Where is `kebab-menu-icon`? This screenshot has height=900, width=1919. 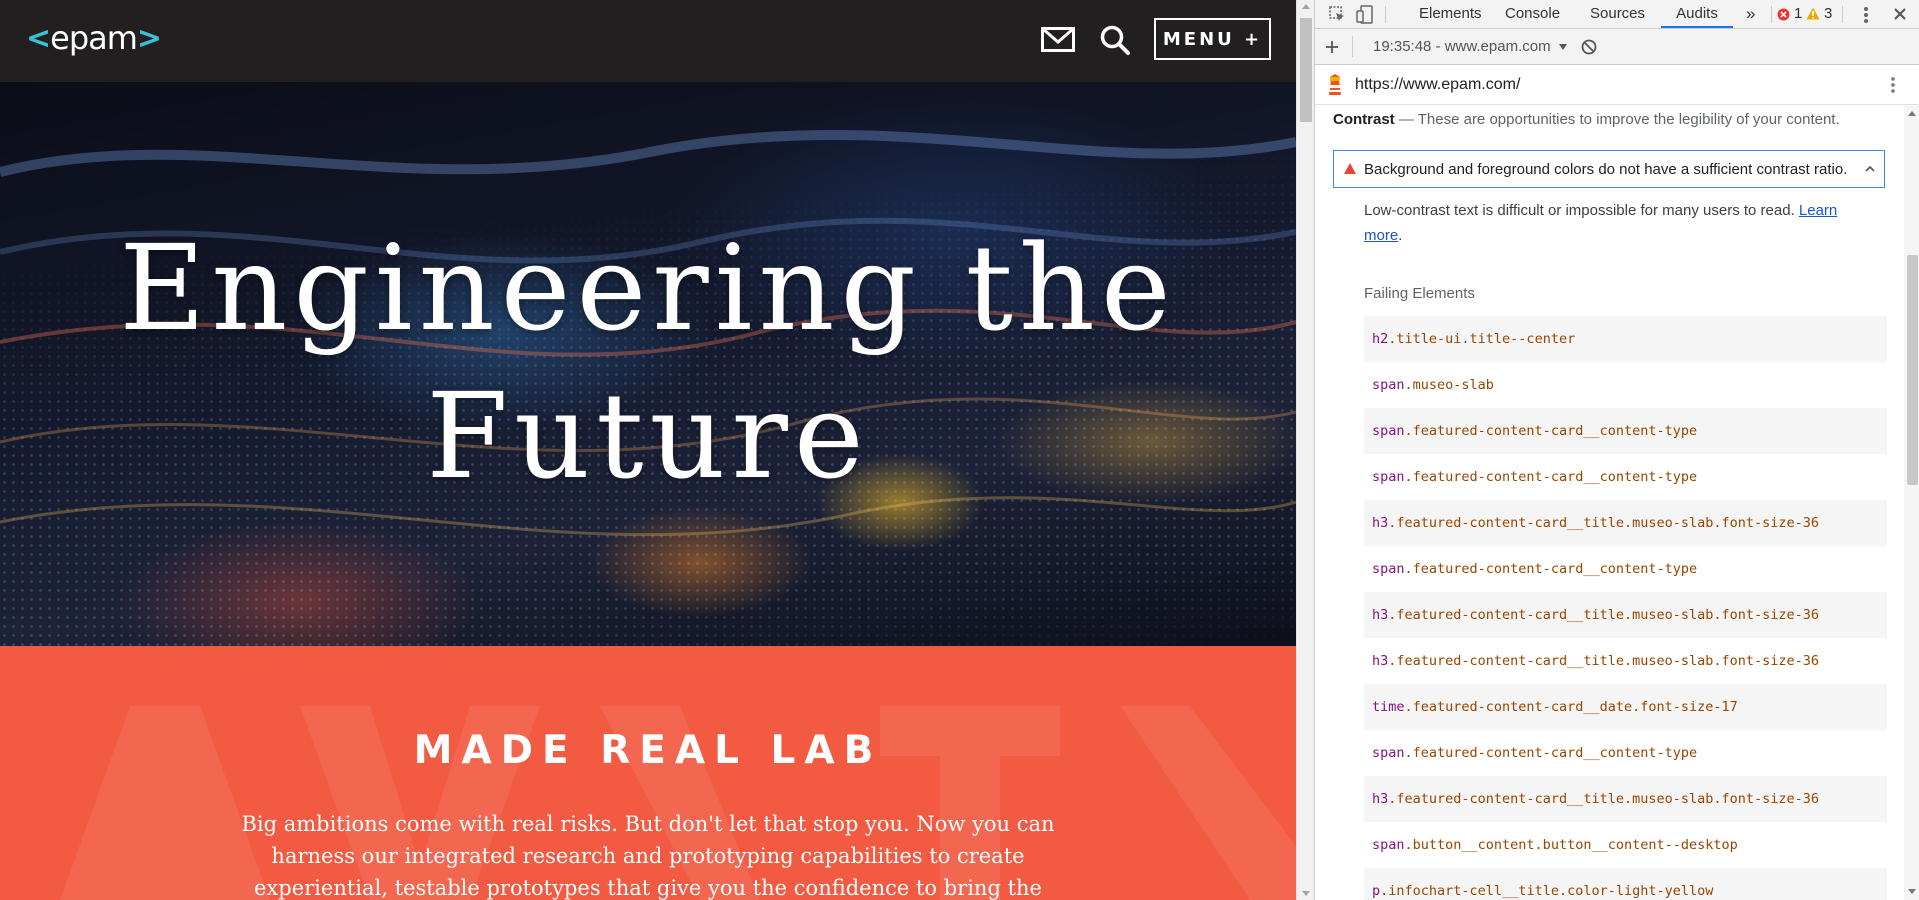 kebab-menu-icon is located at coordinates (1893, 85).